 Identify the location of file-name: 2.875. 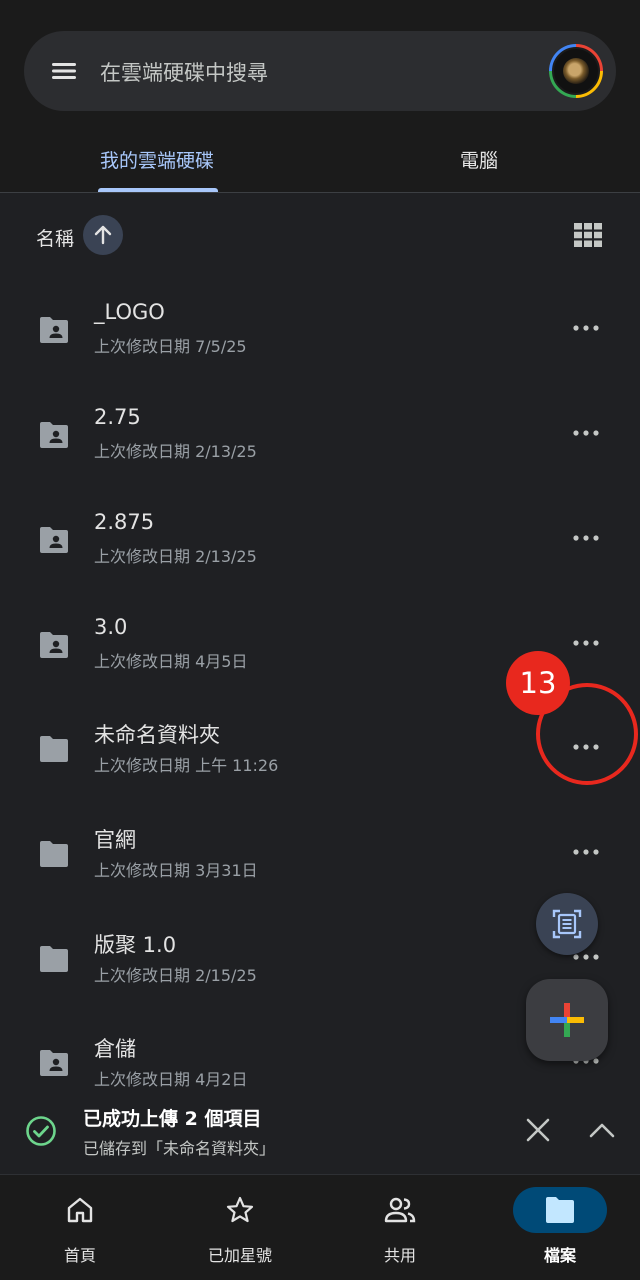
(124, 522).